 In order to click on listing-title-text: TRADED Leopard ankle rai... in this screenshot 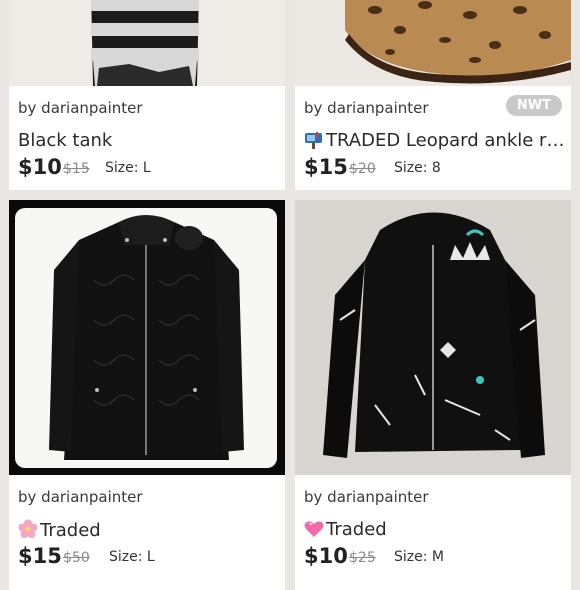, I will do `click(446, 140)`.